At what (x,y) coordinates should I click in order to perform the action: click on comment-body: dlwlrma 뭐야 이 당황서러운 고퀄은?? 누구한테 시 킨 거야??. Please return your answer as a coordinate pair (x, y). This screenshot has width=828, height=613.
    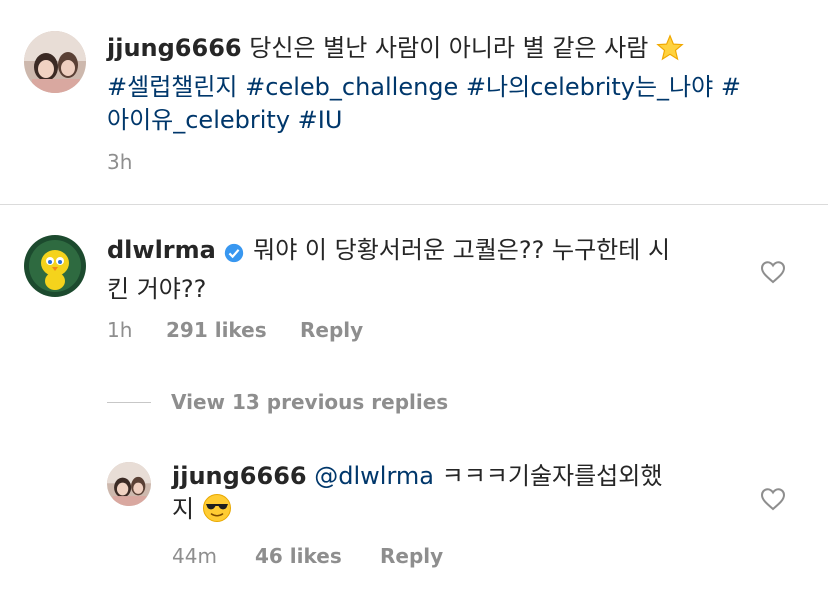
    Looking at the image, I should click on (417, 270).